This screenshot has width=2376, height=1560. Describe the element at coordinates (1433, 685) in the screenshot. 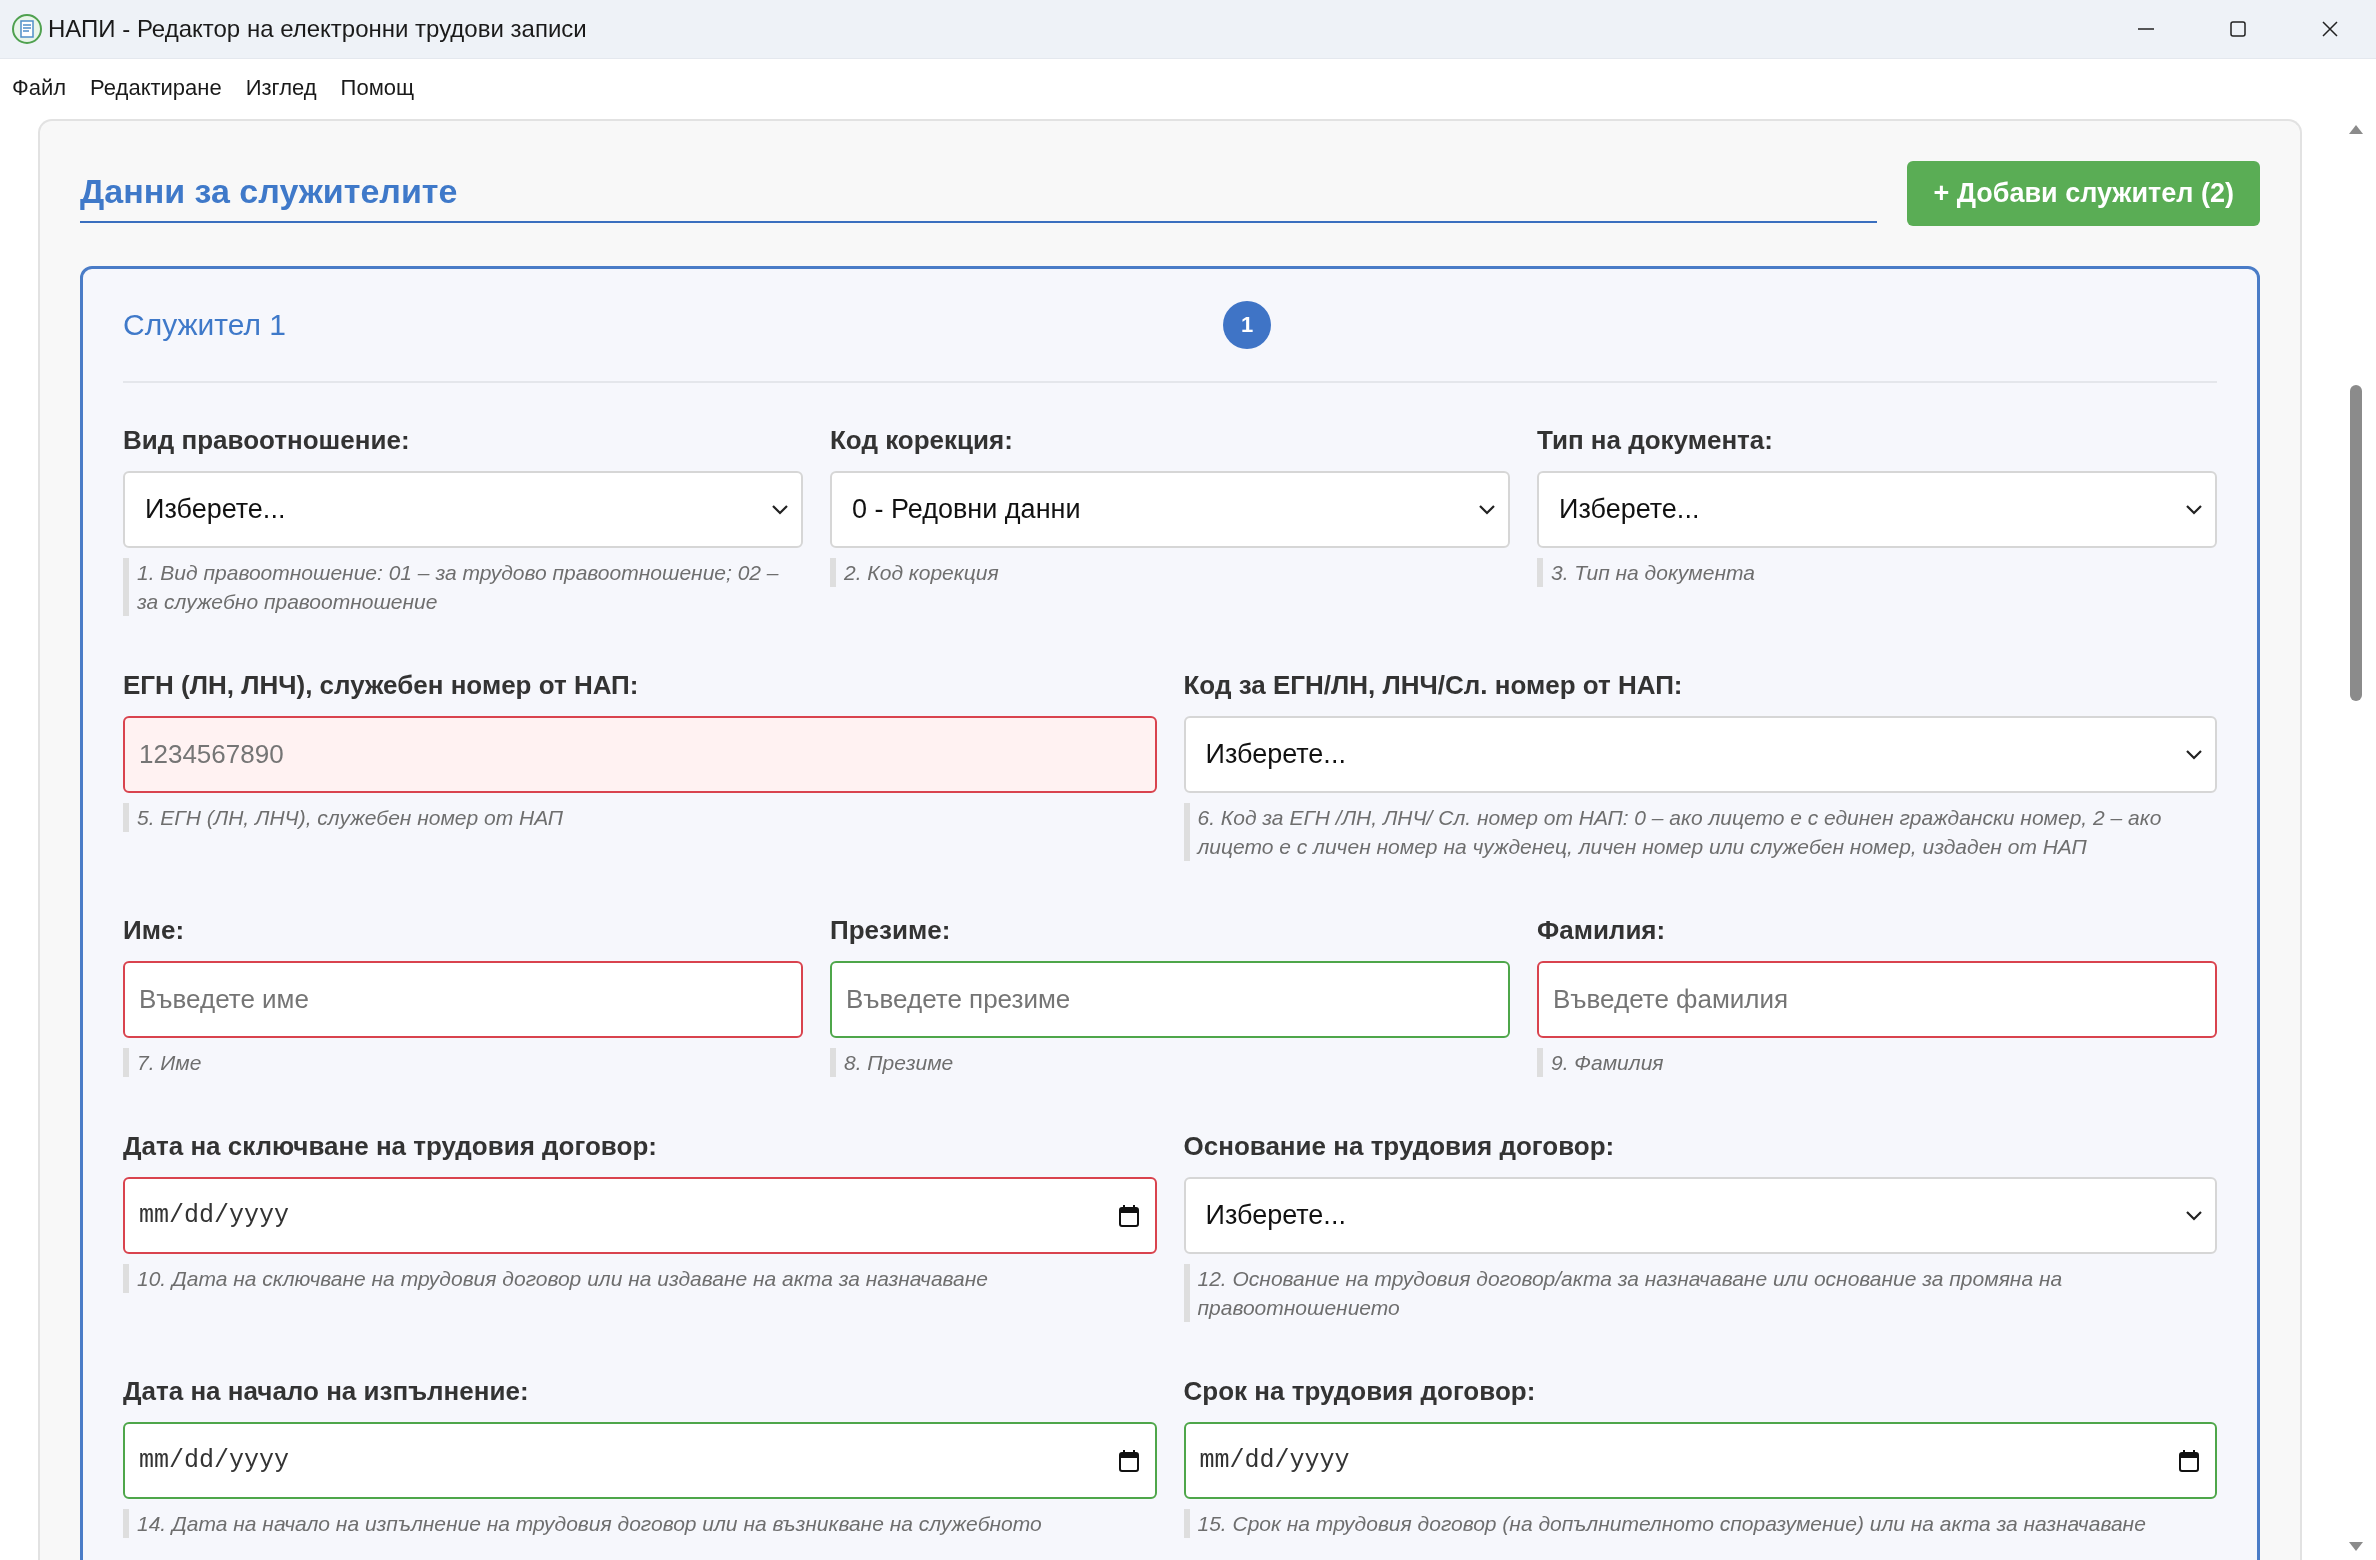

I see `field-label: Код за ЕГН/ЛН, ЛНЧ/Сл. номер от НАП:` at that location.